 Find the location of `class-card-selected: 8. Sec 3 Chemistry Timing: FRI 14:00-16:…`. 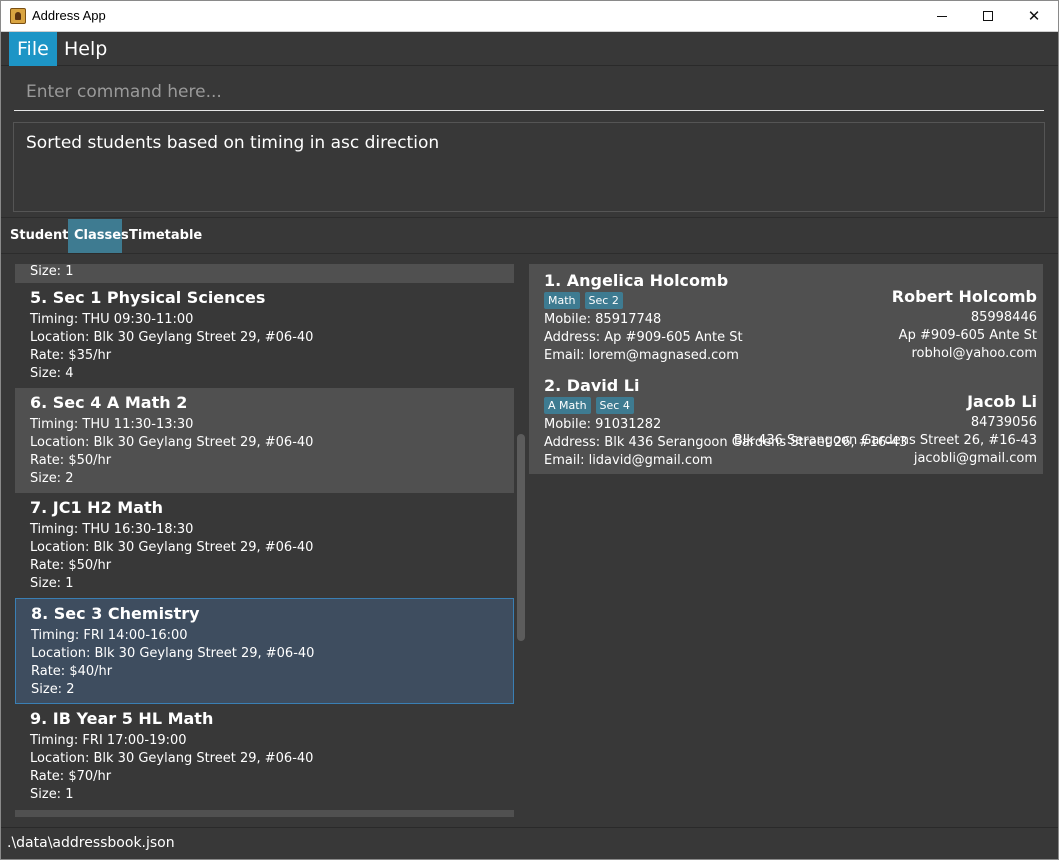

class-card-selected: 8. Sec 3 Chemistry Timing: FRI 14:00-16:… is located at coordinates (264, 651).